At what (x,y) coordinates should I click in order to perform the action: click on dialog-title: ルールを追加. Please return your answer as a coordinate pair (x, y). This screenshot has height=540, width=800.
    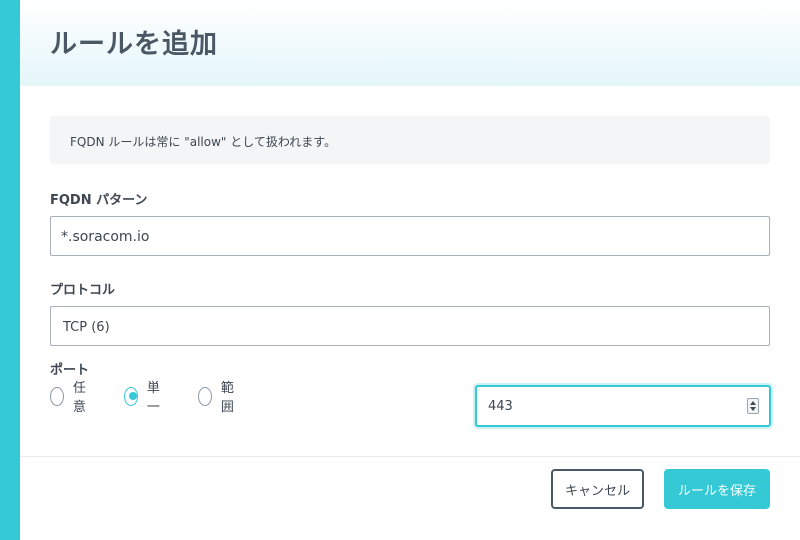
    Looking at the image, I should click on (134, 44).